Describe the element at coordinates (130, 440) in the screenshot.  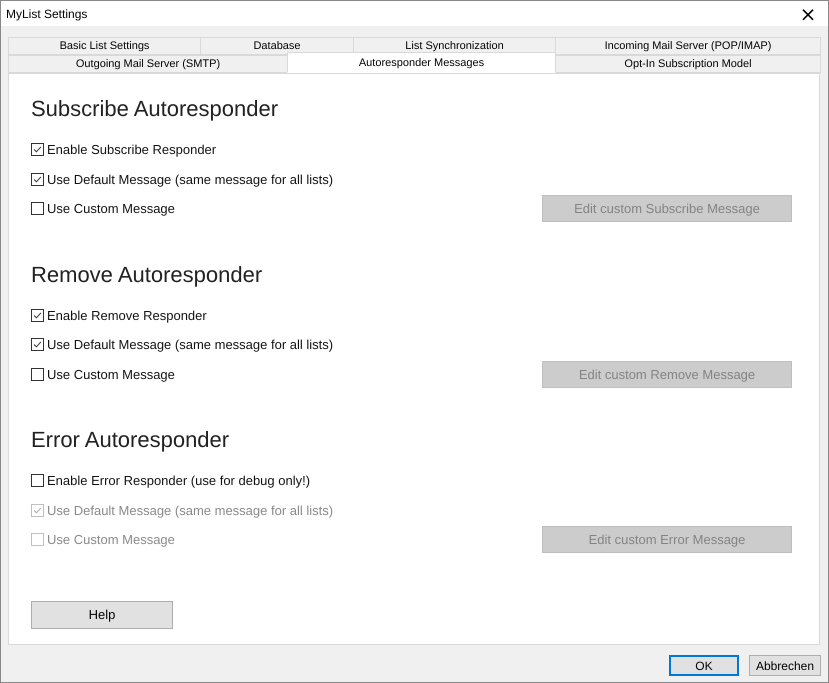
I see `section-heading: Error Autoresponder` at that location.